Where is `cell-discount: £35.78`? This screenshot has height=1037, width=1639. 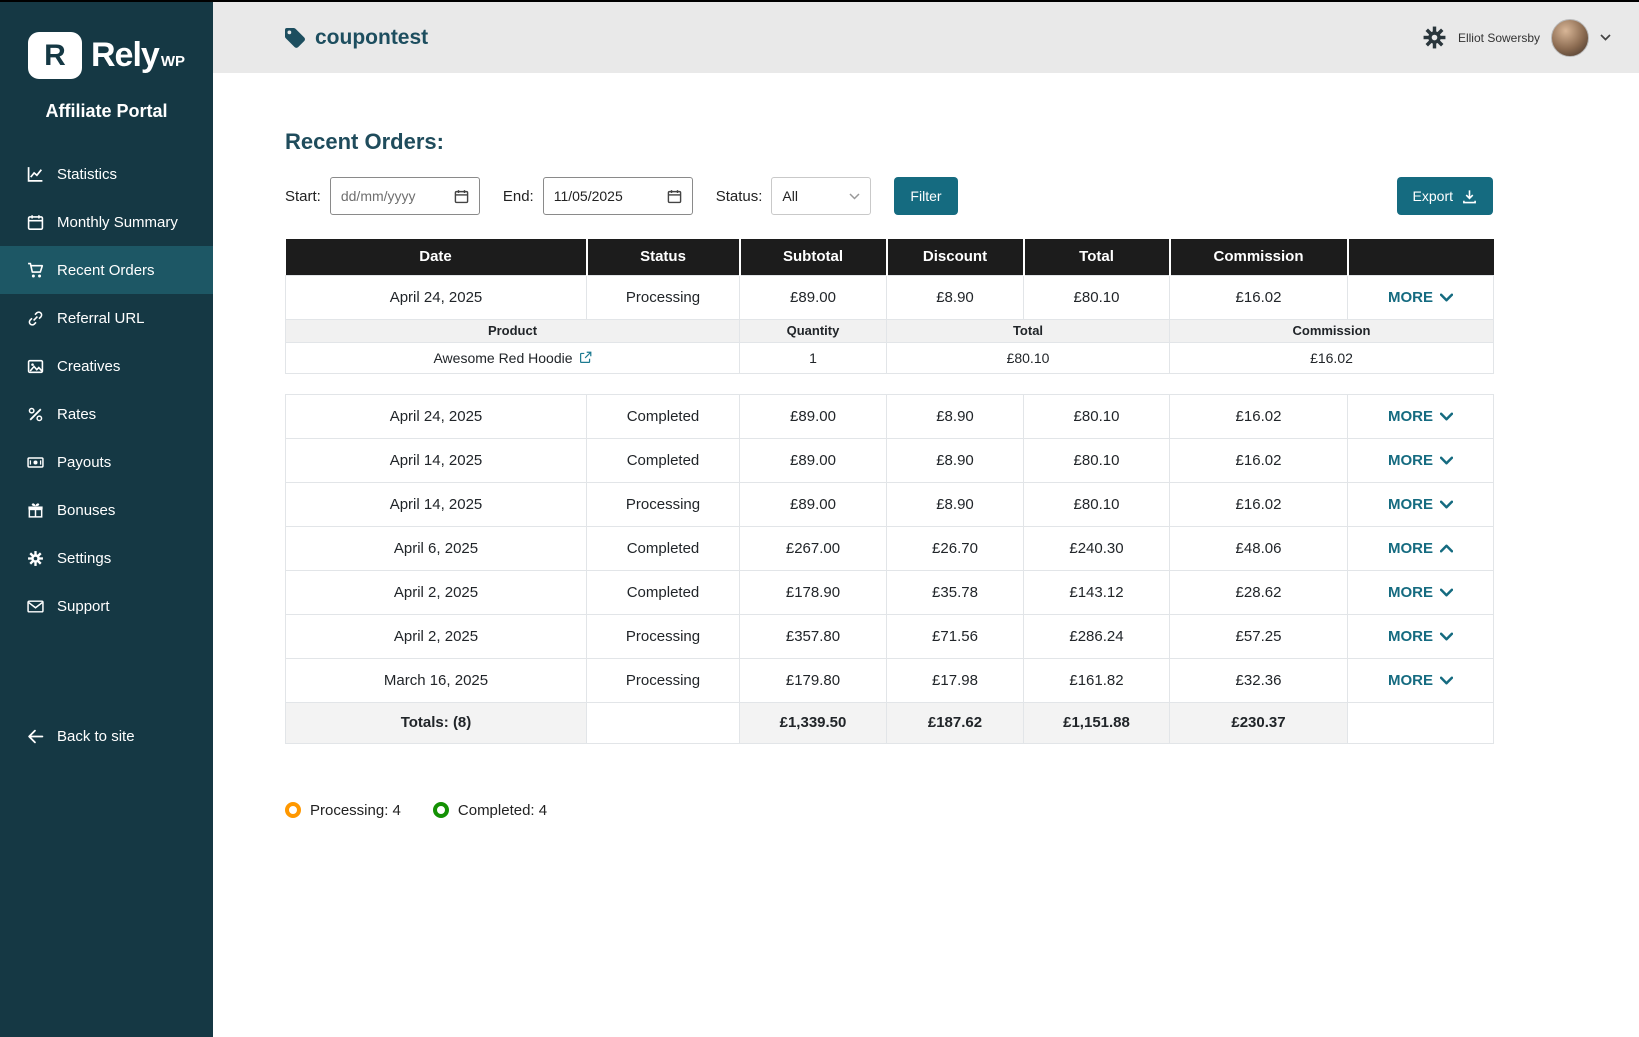
cell-discount: £35.78 is located at coordinates (955, 592).